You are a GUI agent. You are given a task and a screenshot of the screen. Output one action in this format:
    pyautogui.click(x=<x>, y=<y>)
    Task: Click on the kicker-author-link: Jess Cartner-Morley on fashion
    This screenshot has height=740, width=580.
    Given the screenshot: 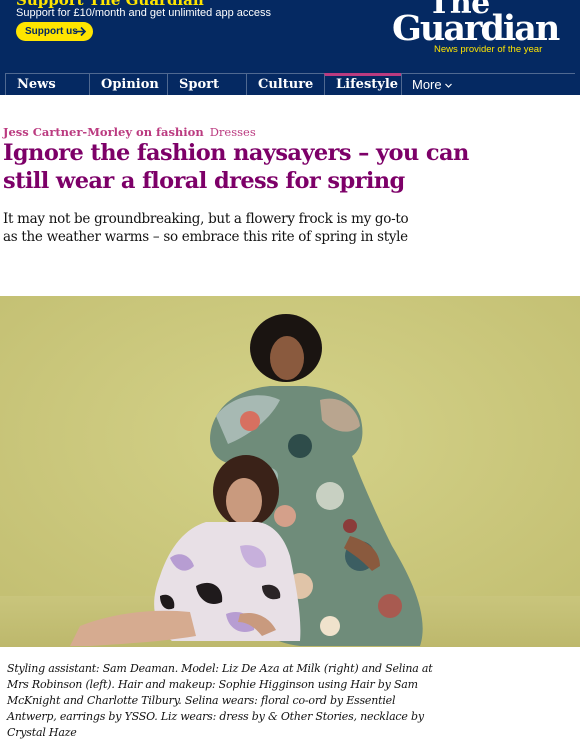 What is the action you would take?
    pyautogui.click(x=103, y=132)
    